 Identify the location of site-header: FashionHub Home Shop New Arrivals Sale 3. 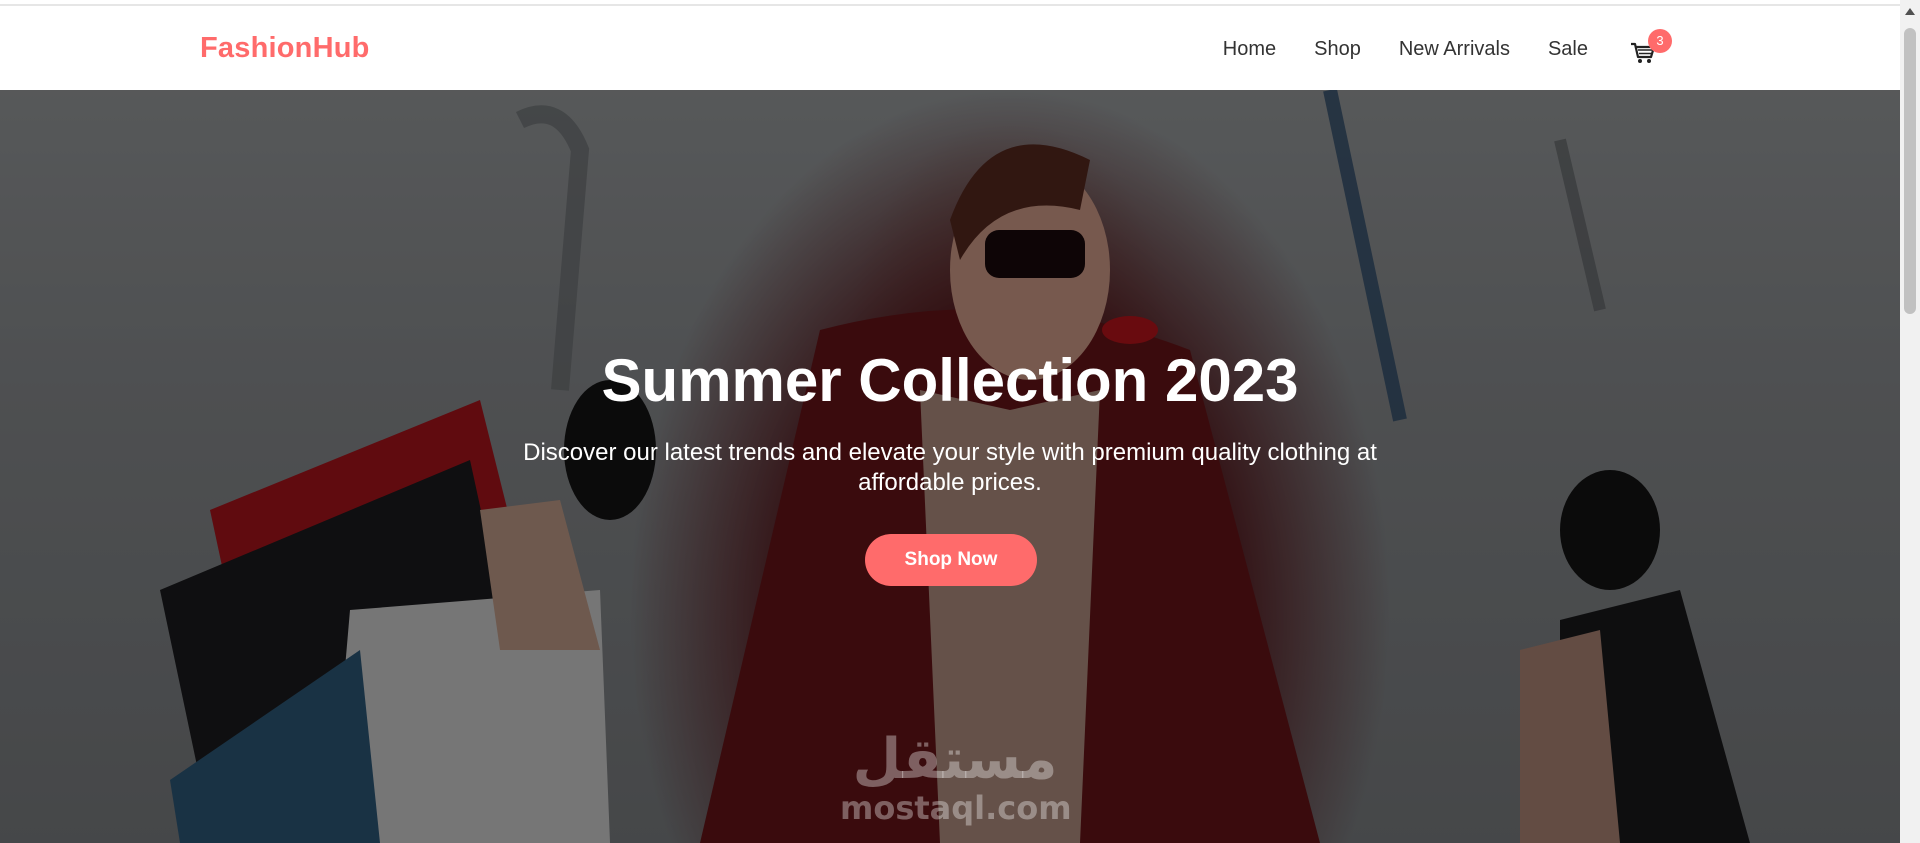
(950, 48).